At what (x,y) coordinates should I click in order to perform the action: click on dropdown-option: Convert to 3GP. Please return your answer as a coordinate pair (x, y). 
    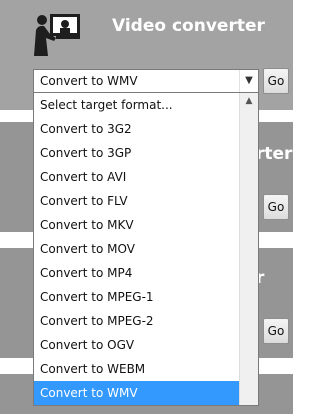
    Looking at the image, I should click on (137, 153).